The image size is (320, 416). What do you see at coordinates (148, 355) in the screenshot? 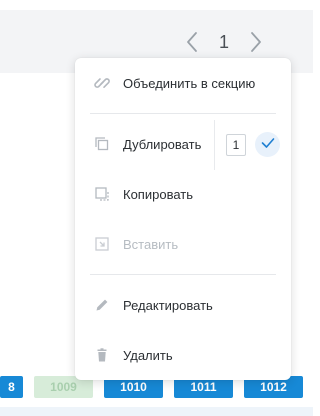
I see `menu-item-label: Удалить` at bounding box center [148, 355].